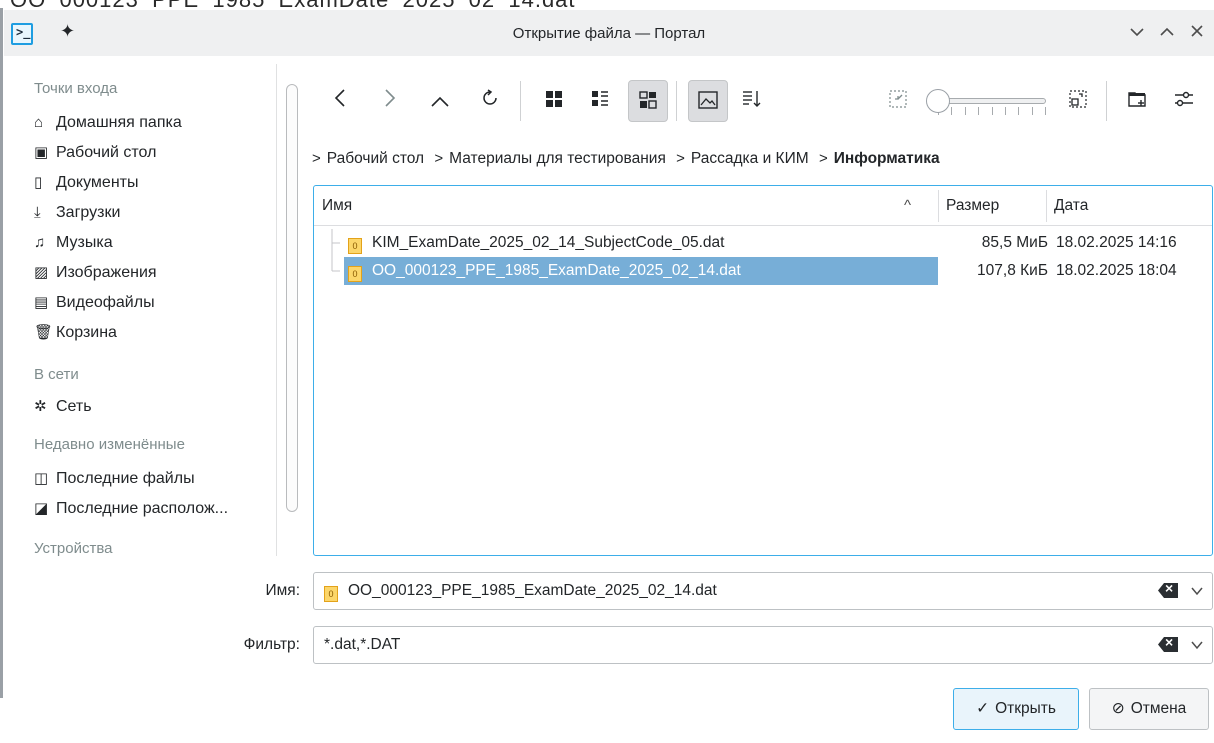 The width and height of the screenshot is (1214, 743). What do you see at coordinates (73, 243) in the screenshot?
I see `sidebar-item-music: ♫ Музыка` at bounding box center [73, 243].